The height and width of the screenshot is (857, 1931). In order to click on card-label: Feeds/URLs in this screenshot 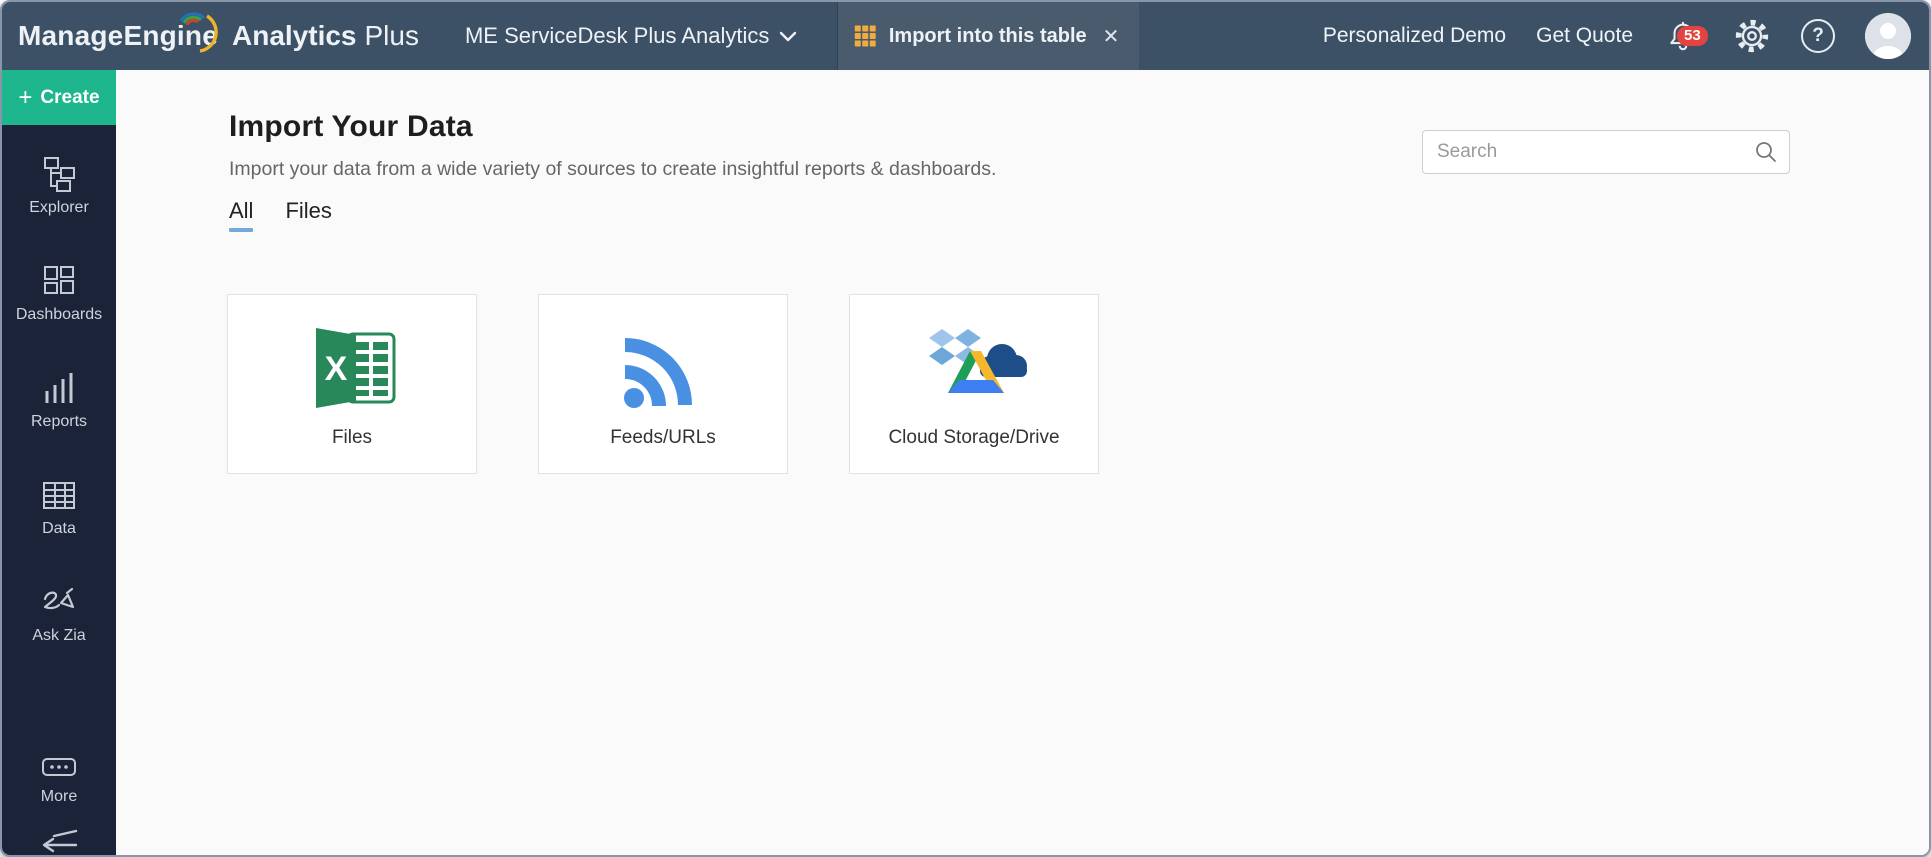, I will do `click(663, 437)`.